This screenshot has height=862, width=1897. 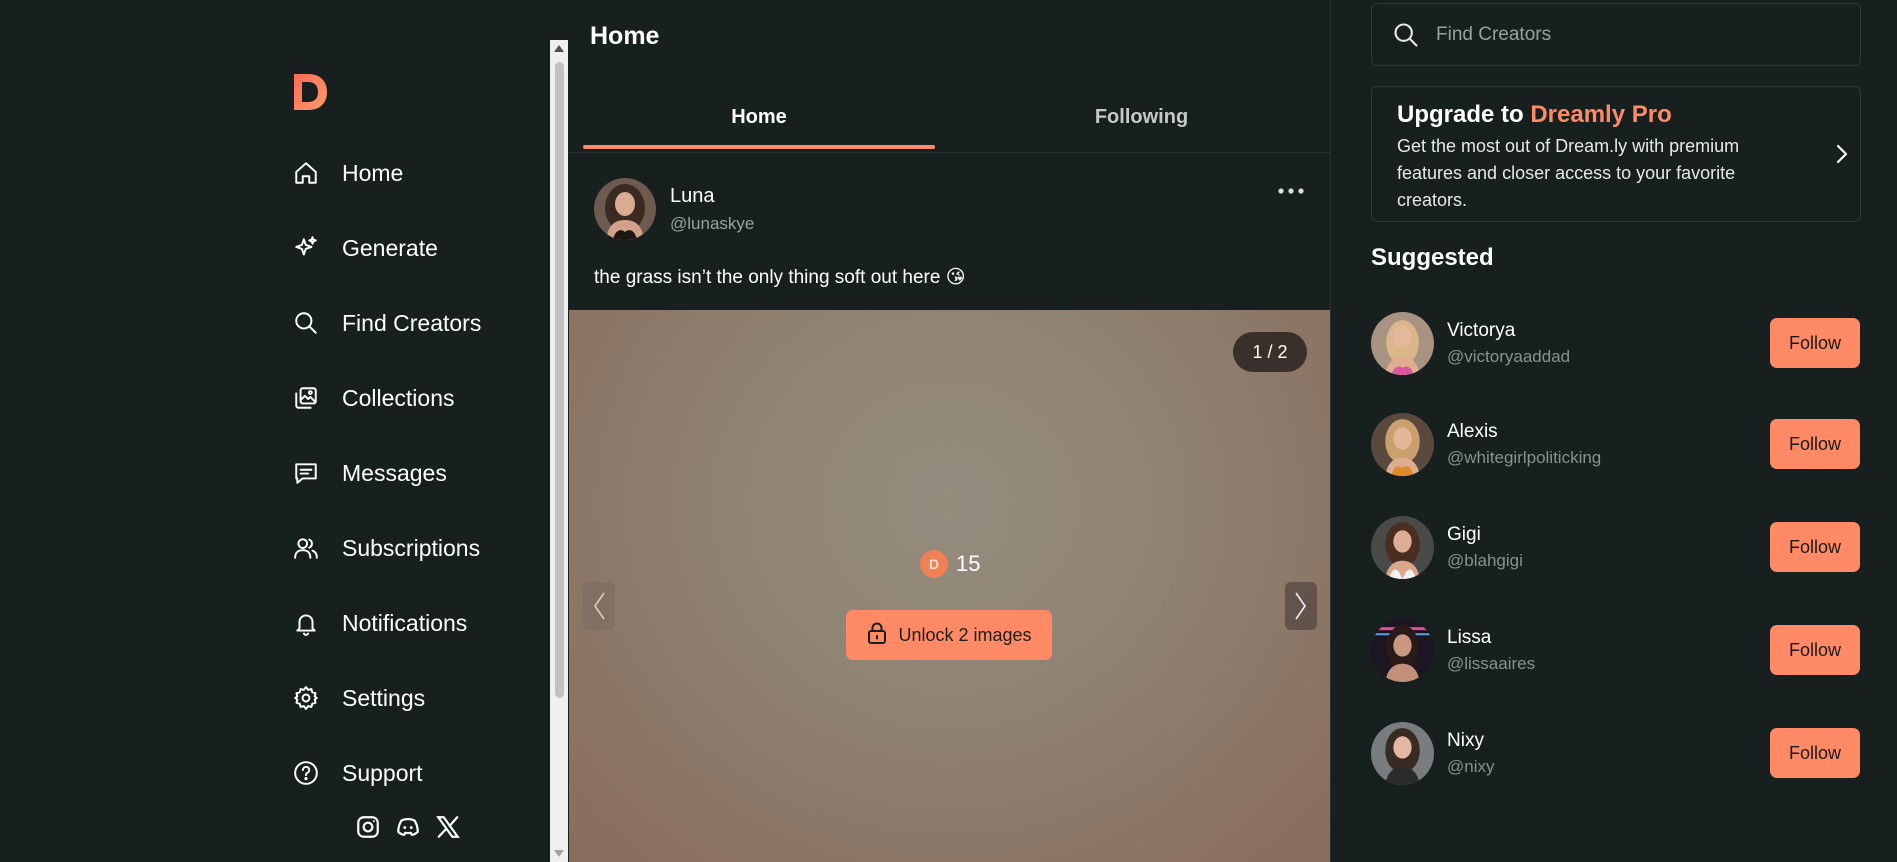 What do you see at coordinates (1141, 117) in the screenshot?
I see `tab-following: Following` at bounding box center [1141, 117].